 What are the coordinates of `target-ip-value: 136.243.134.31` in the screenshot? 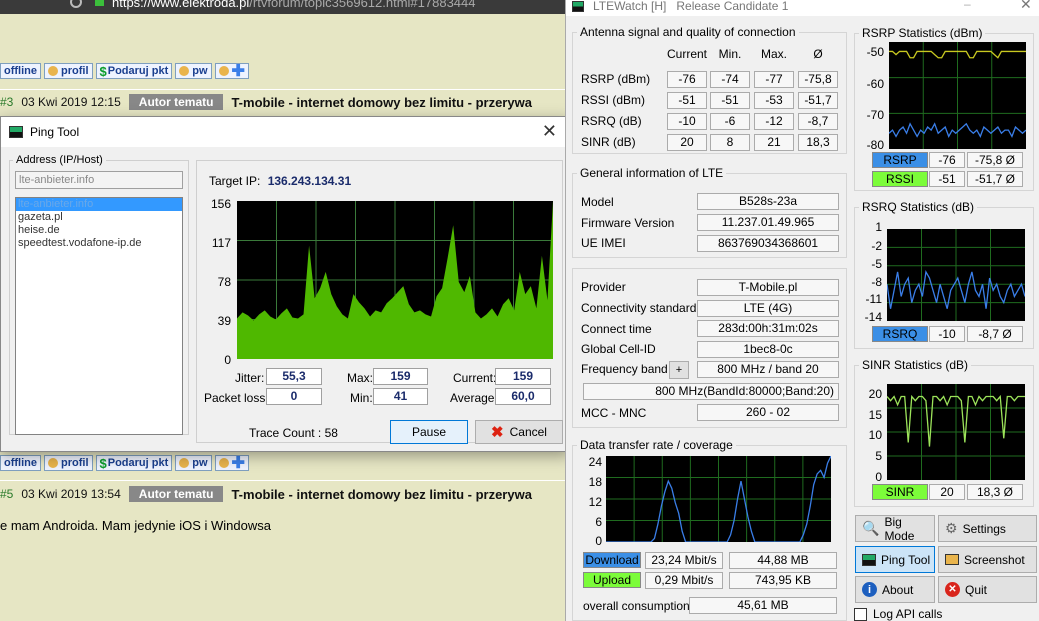 It's located at (309, 181).